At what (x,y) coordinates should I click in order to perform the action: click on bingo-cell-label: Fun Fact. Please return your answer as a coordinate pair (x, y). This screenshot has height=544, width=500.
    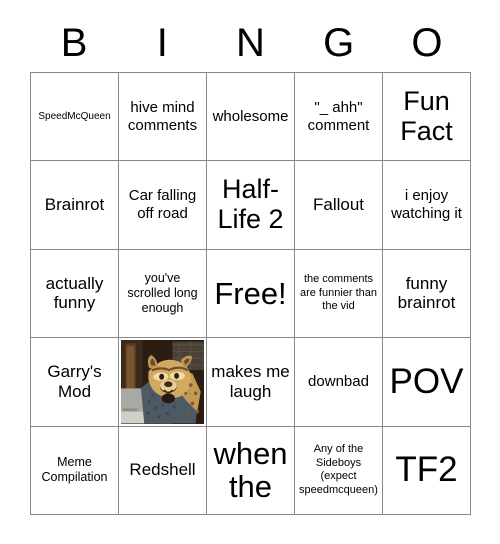
    Looking at the image, I should click on (426, 116).